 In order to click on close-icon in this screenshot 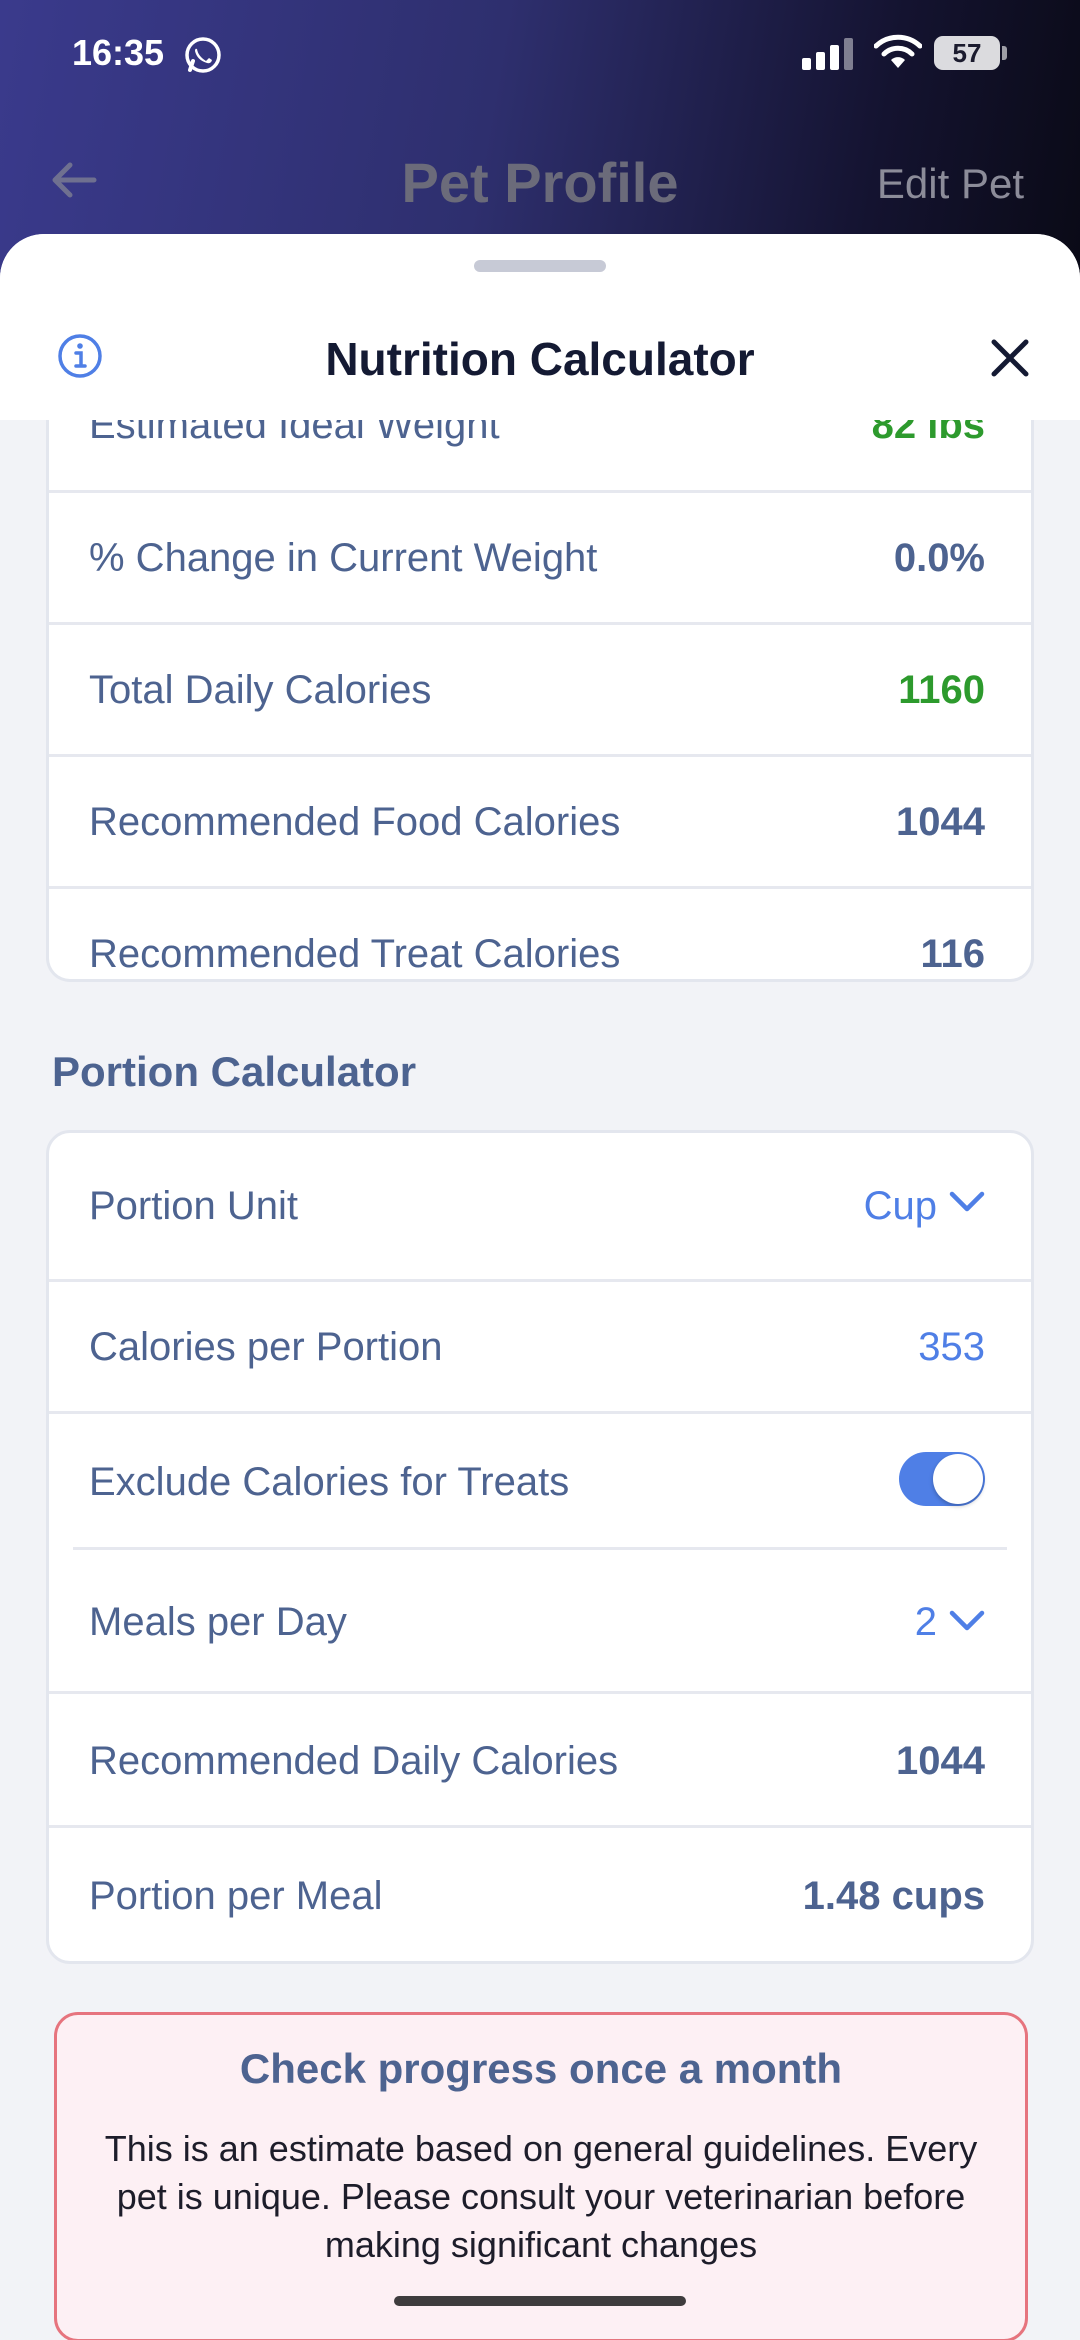, I will do `click(1010, 358)`.